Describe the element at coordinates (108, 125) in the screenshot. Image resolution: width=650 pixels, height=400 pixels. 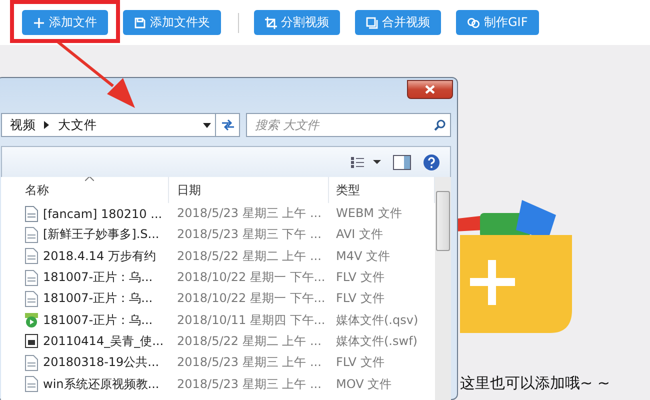
I see `address-bar: 视频 大文件` at that location.